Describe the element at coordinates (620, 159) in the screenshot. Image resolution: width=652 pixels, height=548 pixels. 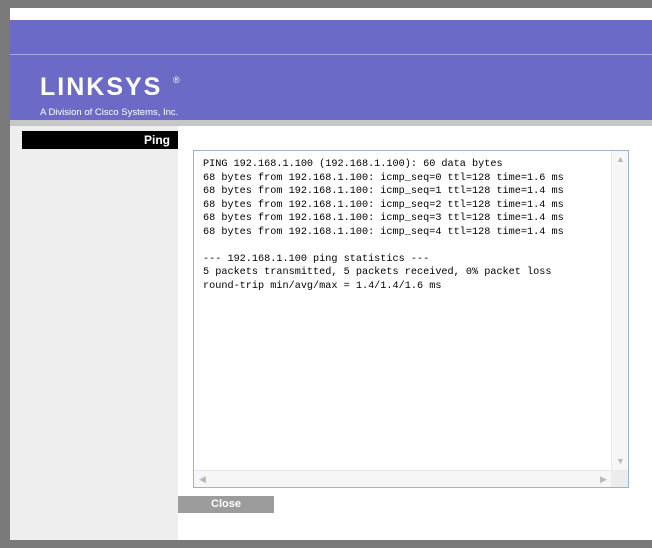
I see `scroll-up-arrow-icon: ▲` at that location.